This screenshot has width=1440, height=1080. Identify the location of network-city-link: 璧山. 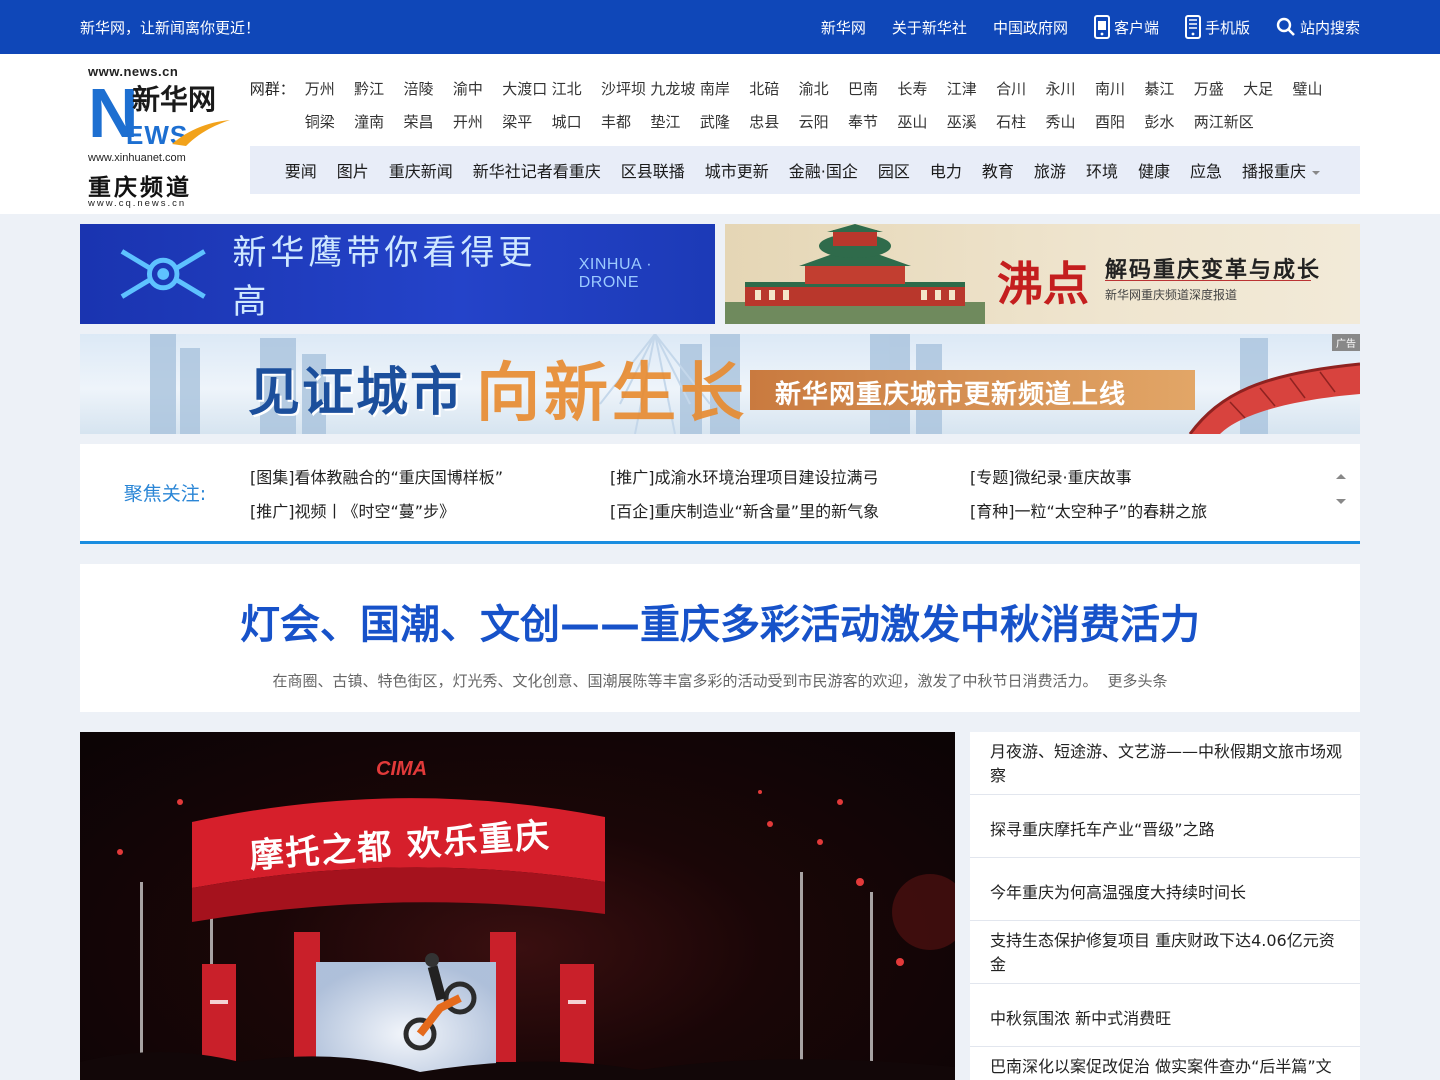
(1317, 88).